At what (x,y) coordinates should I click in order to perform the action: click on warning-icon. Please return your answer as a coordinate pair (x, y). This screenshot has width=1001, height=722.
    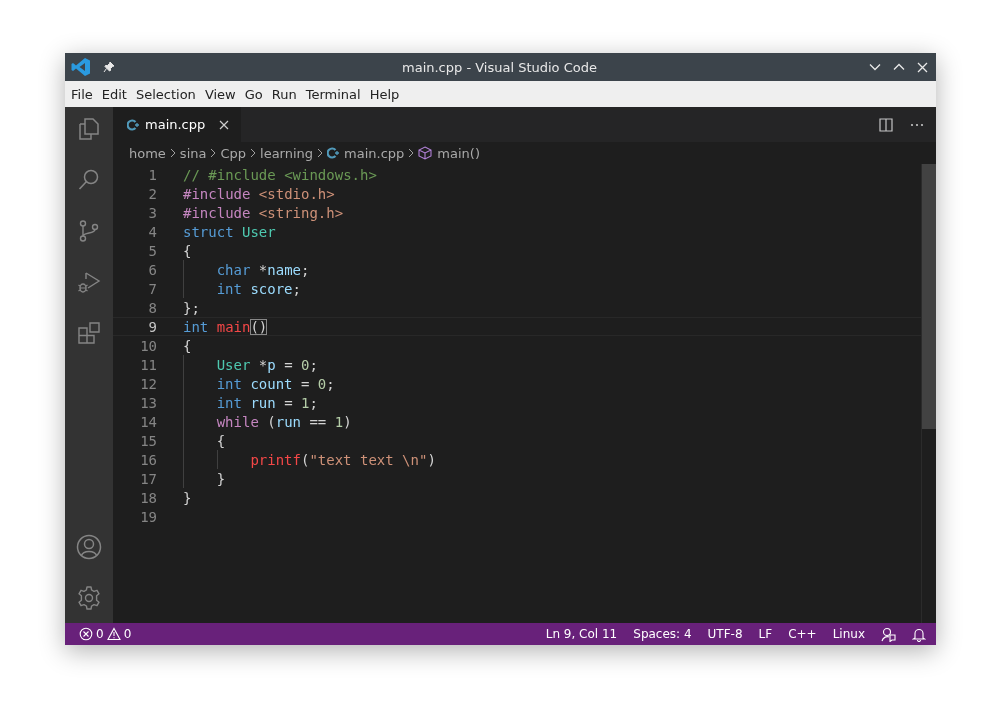
    Looking at the image, I should click on (113, 634).